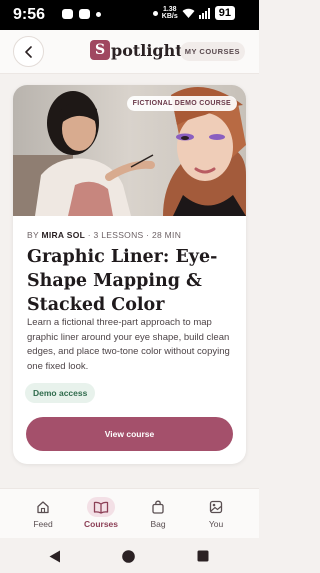 Image resolution: width=320 pixels, height=573 pixels. I want to click on notification-icons, so click(81, 14).